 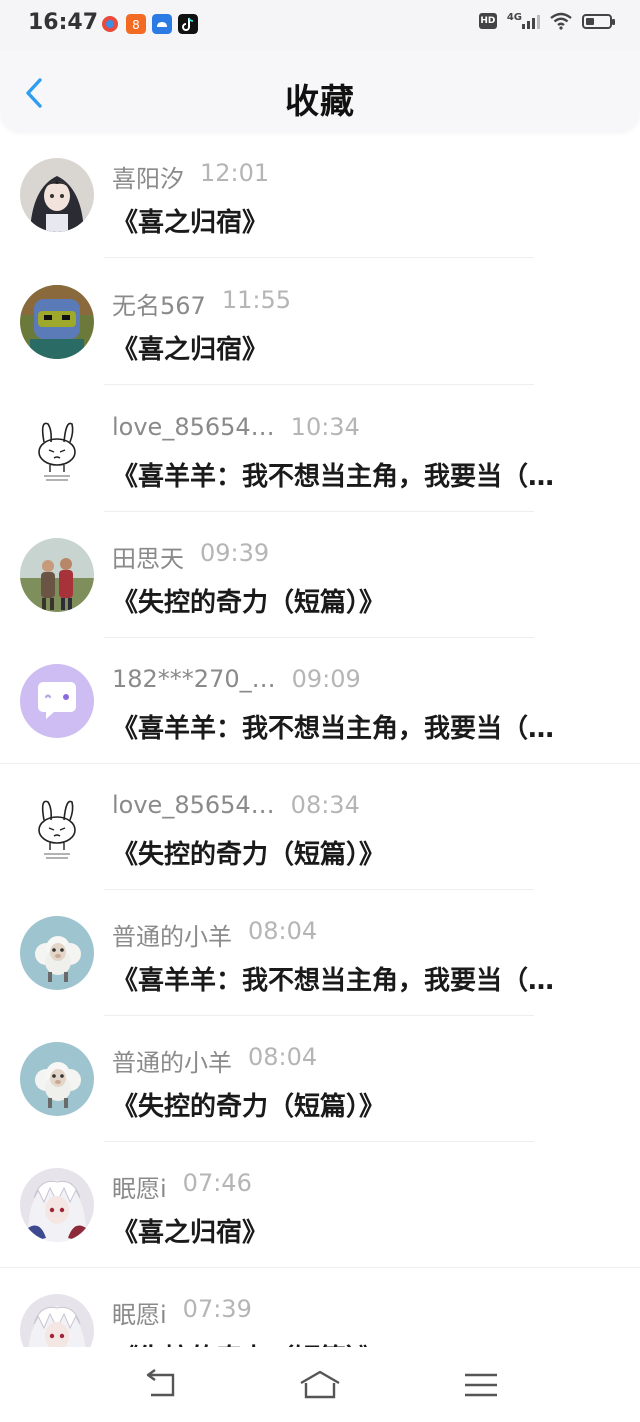 I want to click on status-time: 16:47, so click(x=63, y=22).